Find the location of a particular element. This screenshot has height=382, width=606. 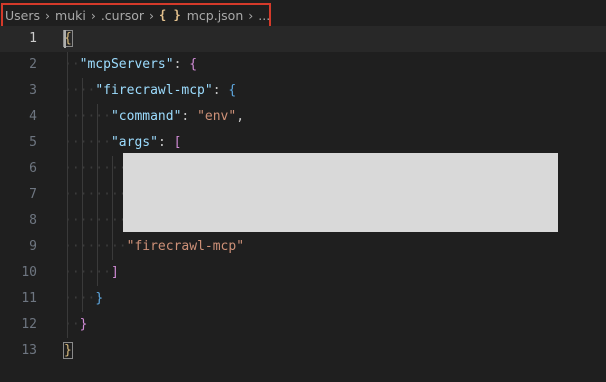

breadcrumb-item-cursor: .cursor is located at coordinates (122, 15).